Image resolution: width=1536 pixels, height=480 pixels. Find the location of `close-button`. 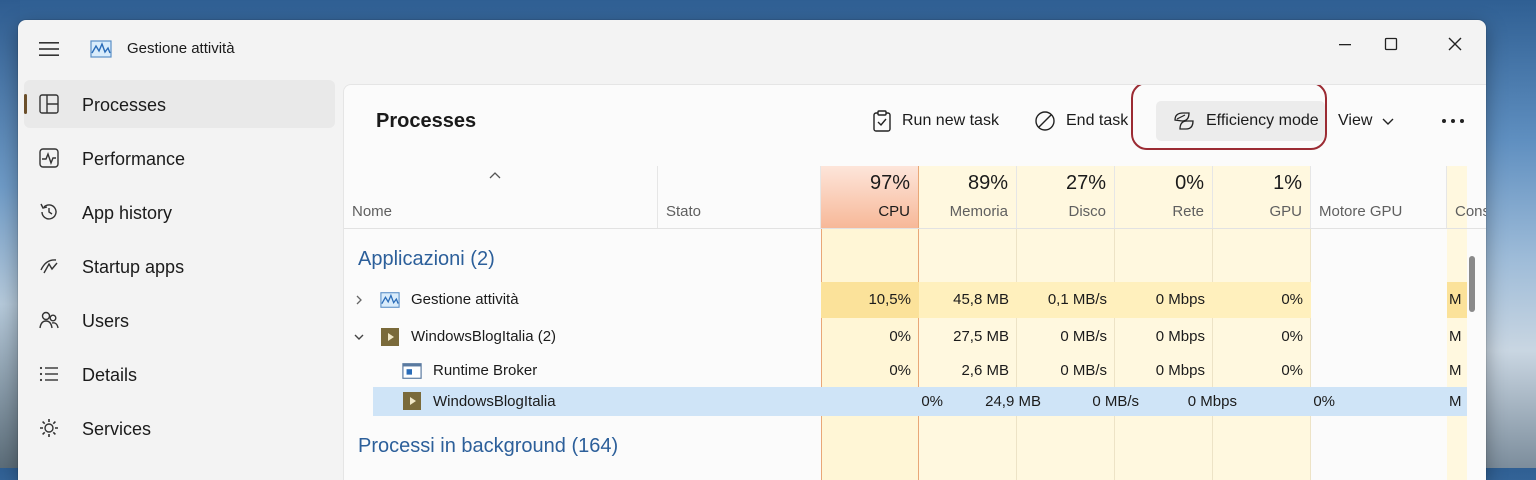

close-button is located at coordinates (1455, 44).